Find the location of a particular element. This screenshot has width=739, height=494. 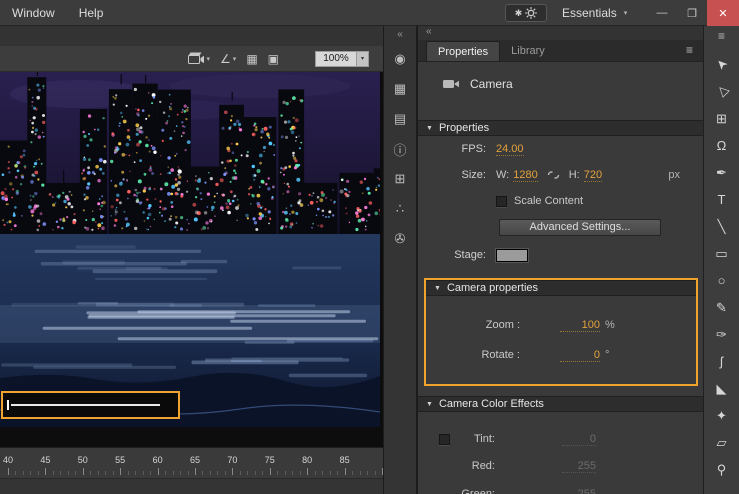

tint-row: Tint: 0 is located at coordinates (561, 439).